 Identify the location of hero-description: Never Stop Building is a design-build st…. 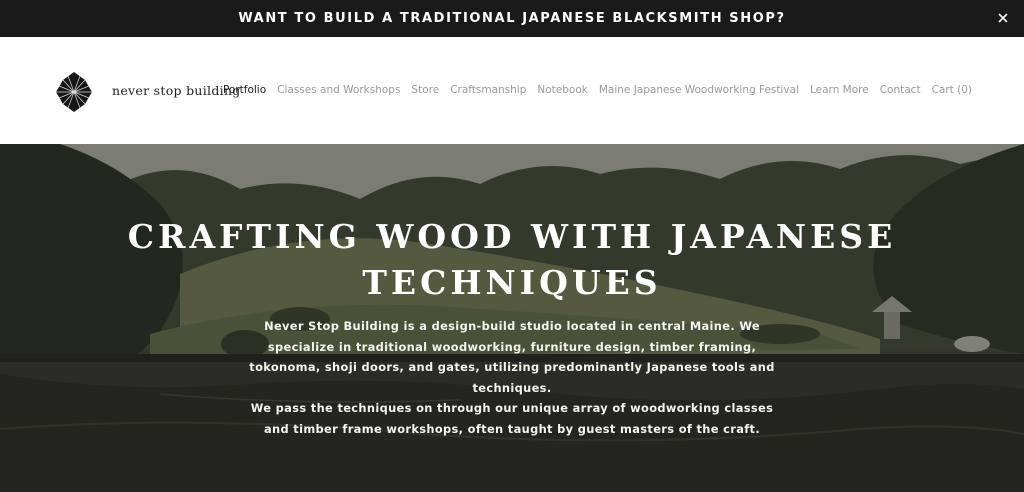
(512, 377).